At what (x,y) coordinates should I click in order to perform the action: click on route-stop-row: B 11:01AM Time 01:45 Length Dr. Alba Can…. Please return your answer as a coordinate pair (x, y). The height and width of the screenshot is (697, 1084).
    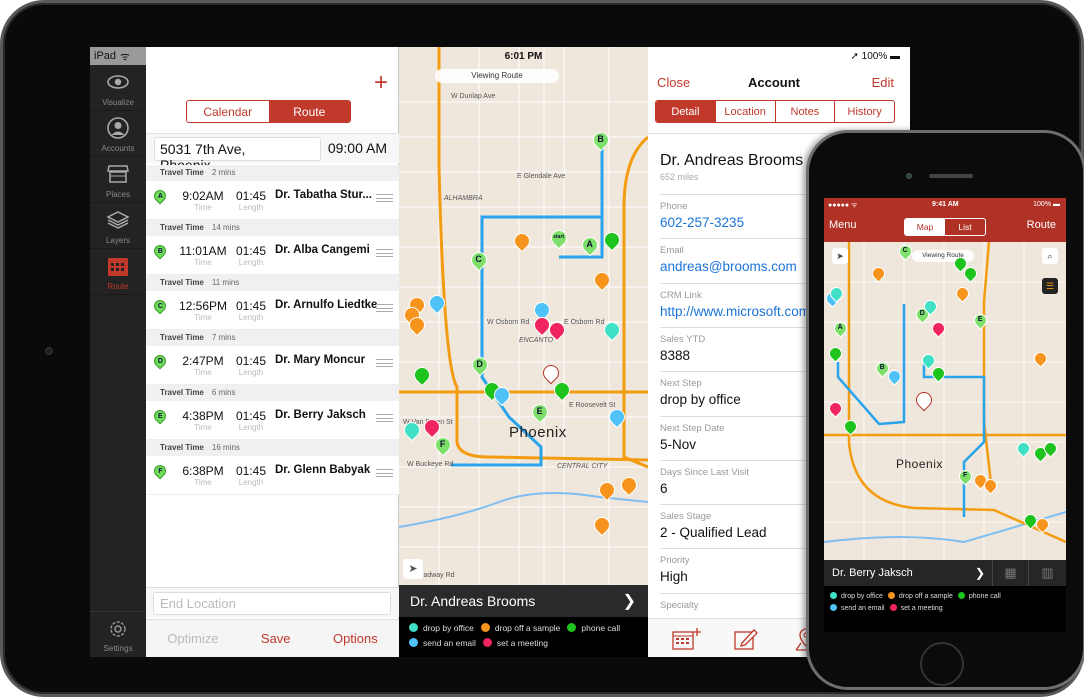
    Looking at the image, I should click on (272, 255).